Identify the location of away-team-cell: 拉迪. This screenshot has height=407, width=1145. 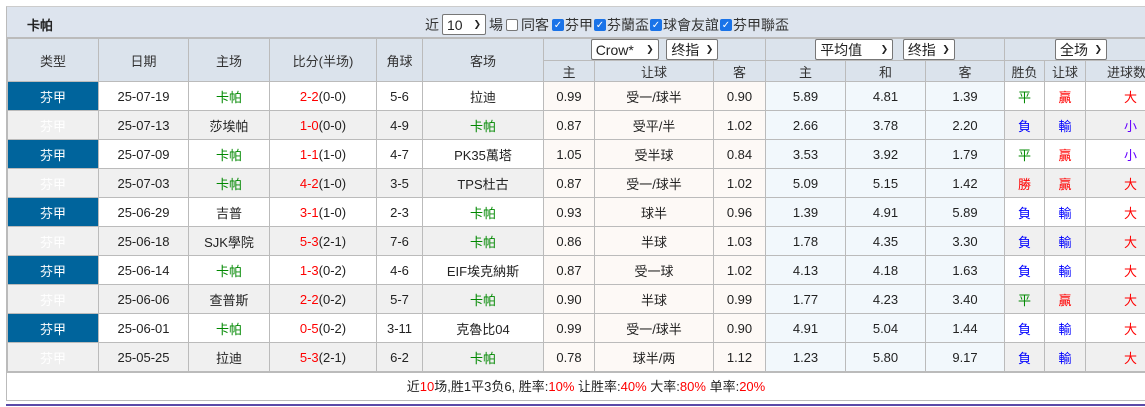
(483, 96).